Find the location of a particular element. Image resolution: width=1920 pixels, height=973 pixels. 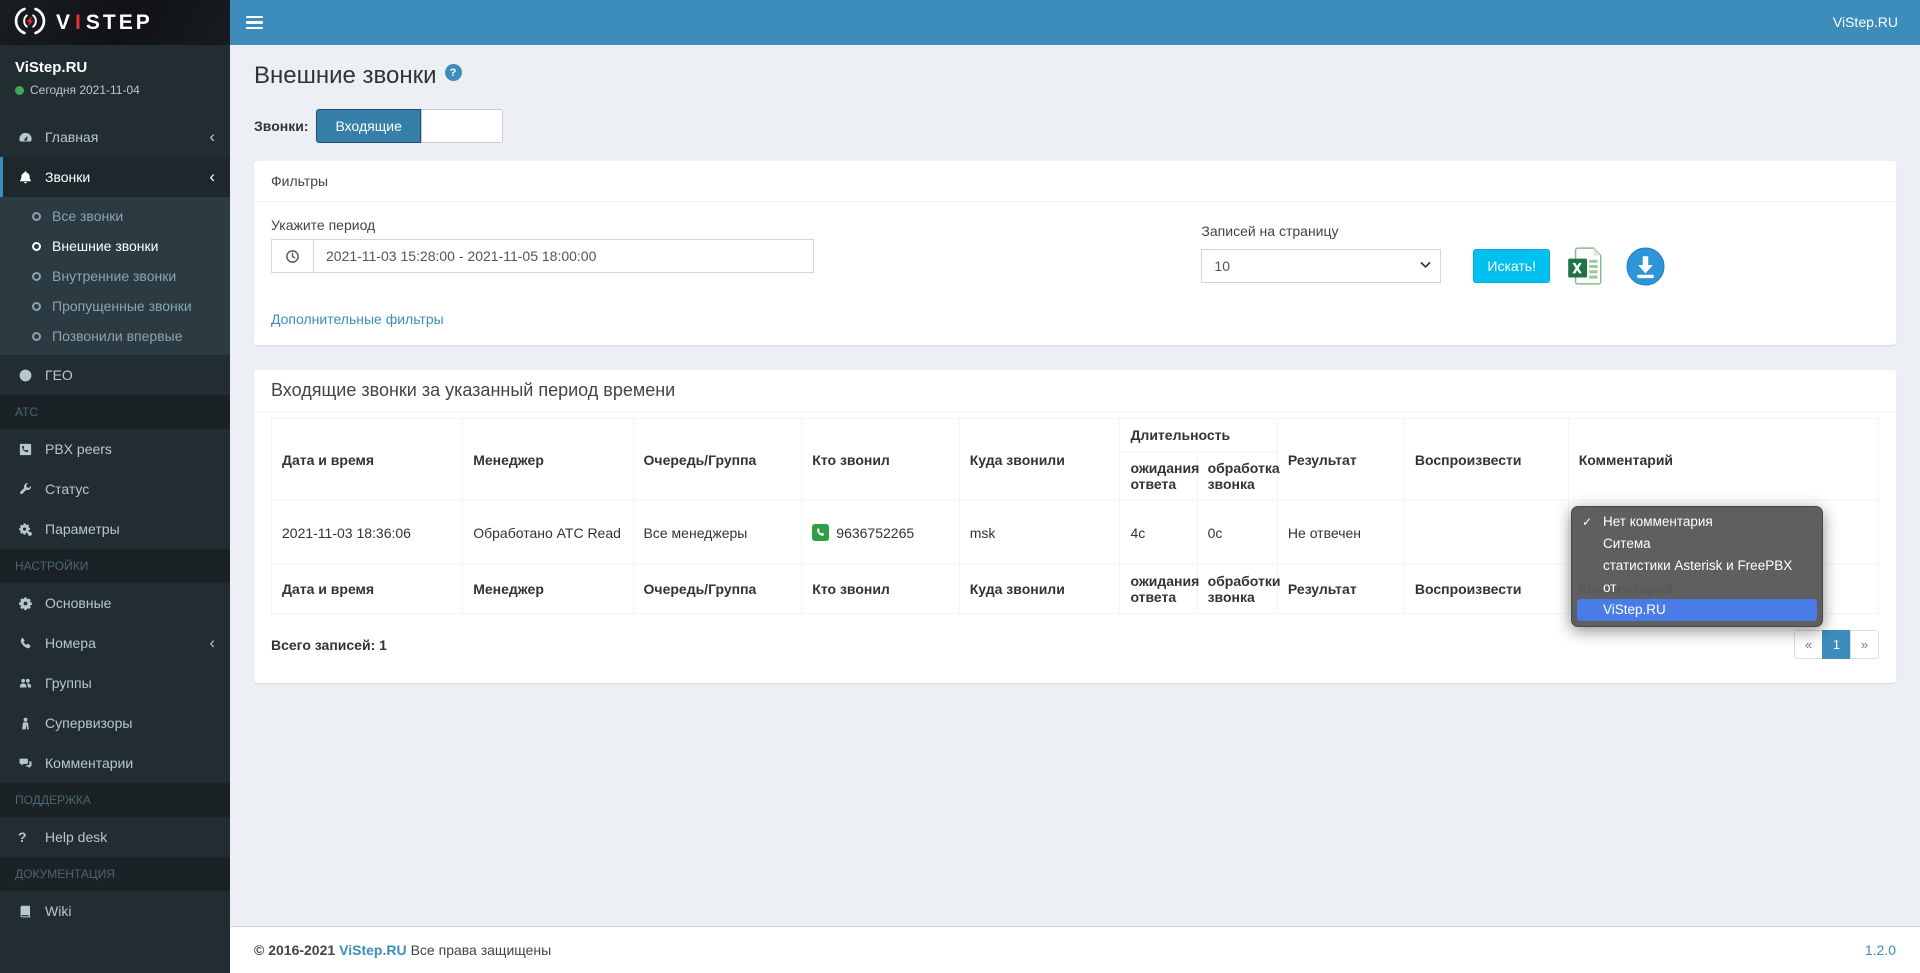

sidebar-item-supervizory: Супервизоры is located at coordinates (115, 723).